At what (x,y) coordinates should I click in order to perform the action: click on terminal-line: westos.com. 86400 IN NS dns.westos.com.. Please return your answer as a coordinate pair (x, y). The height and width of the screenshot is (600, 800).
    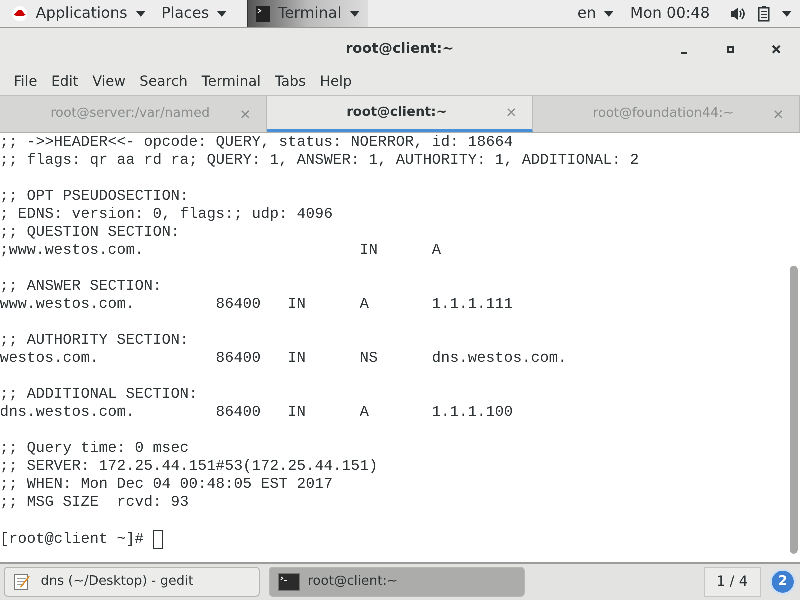
    Looking at the image, I should click on (284, 359).